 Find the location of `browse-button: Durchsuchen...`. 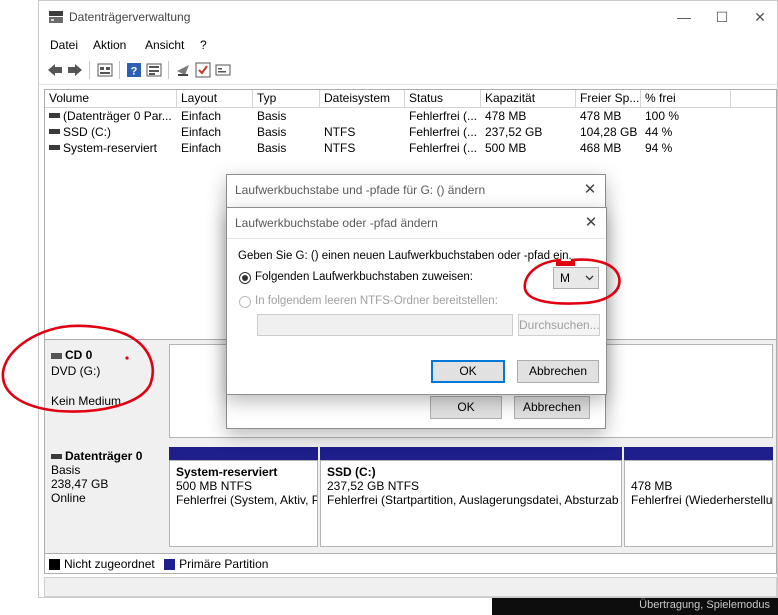

browse-button: Durchsuchen... is located at coordinates (559, 325).